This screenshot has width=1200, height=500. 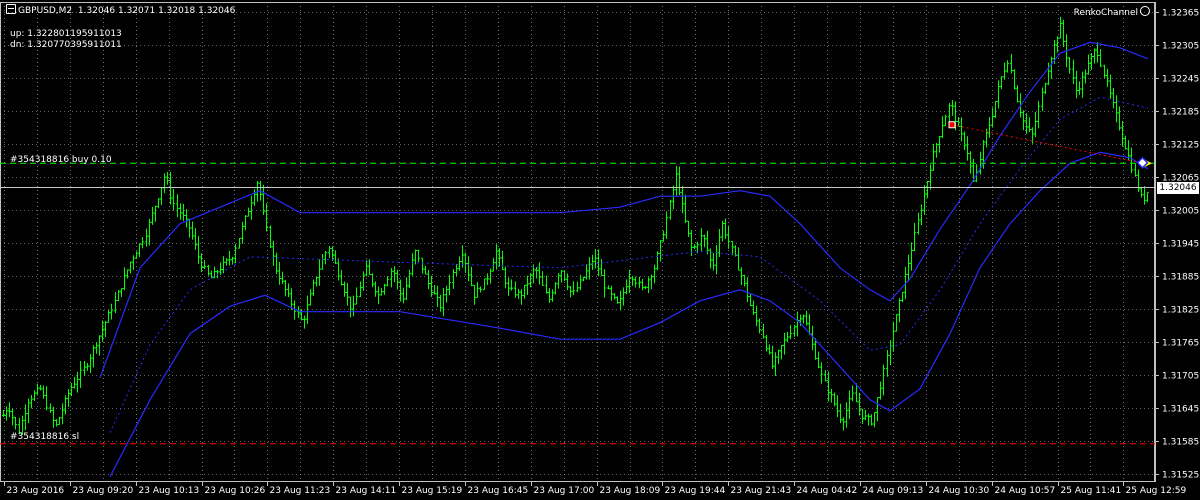 What do you see at coordinates (1180, 344) in the screenshot?
I see `y-tick-label: 1.31765` at bounding box center [1180, 344].